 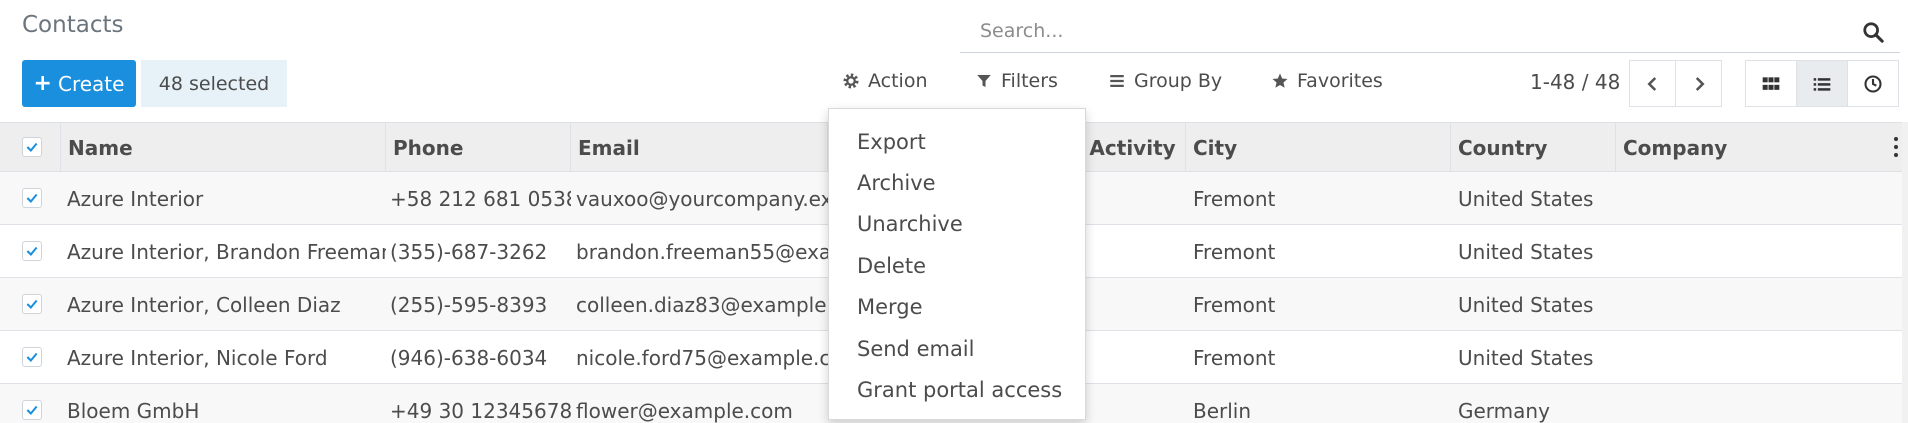 I want to click on cell-name: Azure Interior, Brandon Freeman, so click(x=226, y=251).